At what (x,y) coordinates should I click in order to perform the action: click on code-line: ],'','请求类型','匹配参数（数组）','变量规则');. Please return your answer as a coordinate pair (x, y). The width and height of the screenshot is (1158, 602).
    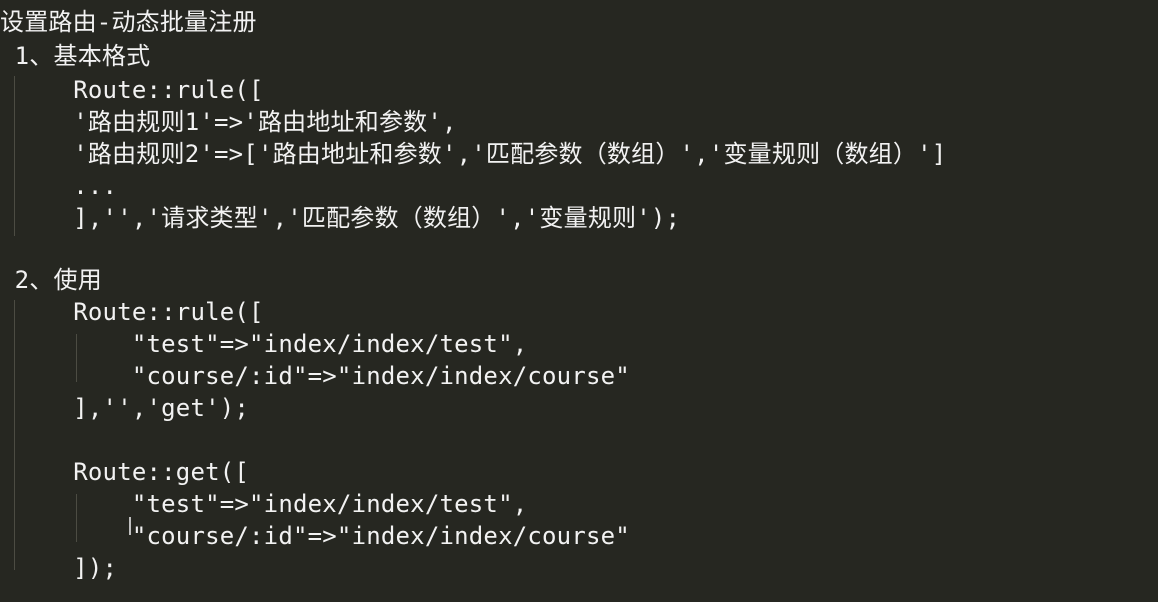
    Looking at the image, I should click on (340, 218).